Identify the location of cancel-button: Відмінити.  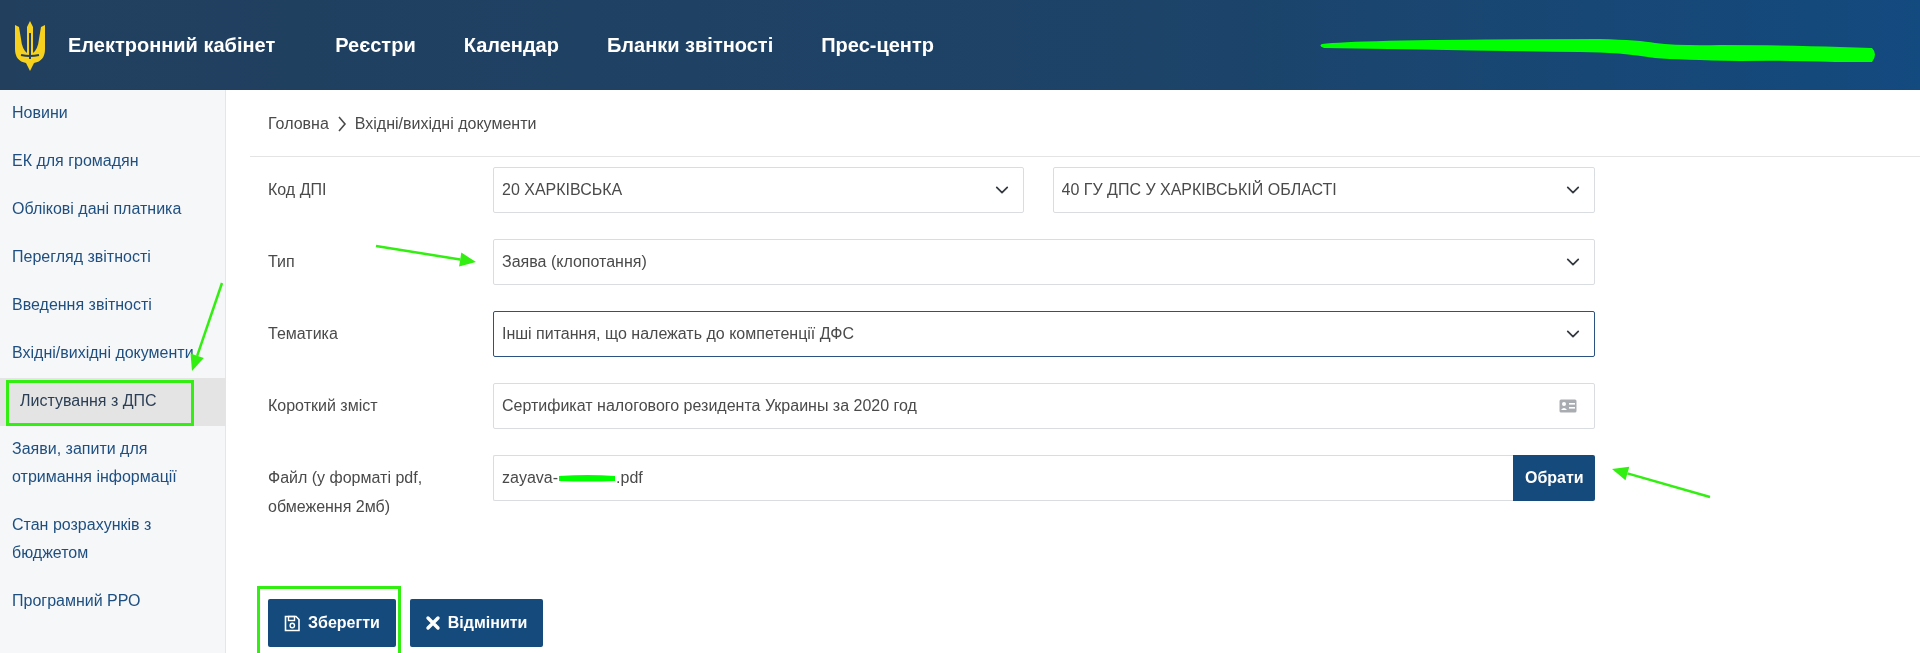
(476, 623).